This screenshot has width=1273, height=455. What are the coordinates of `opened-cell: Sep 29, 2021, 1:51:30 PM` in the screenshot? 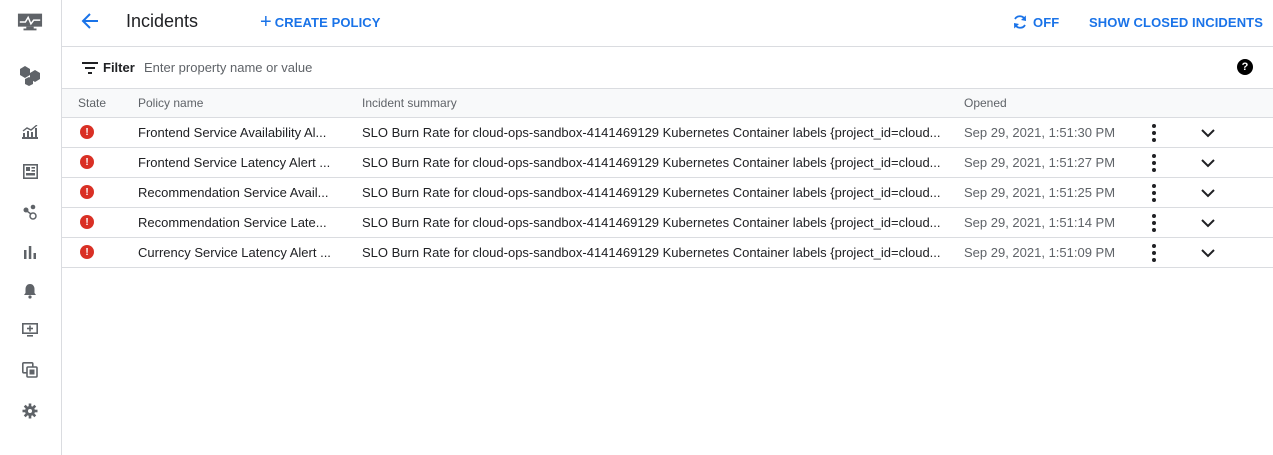 It's located at (1040, 132).